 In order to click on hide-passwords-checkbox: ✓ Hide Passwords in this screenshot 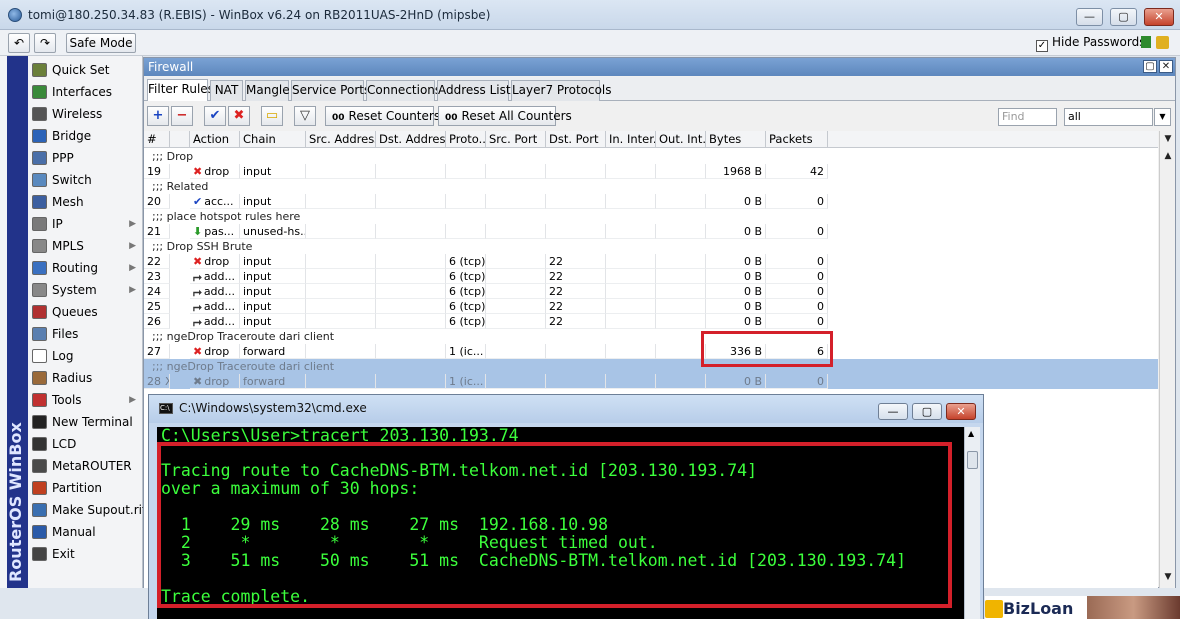, I will do `click(1090, 43)`.